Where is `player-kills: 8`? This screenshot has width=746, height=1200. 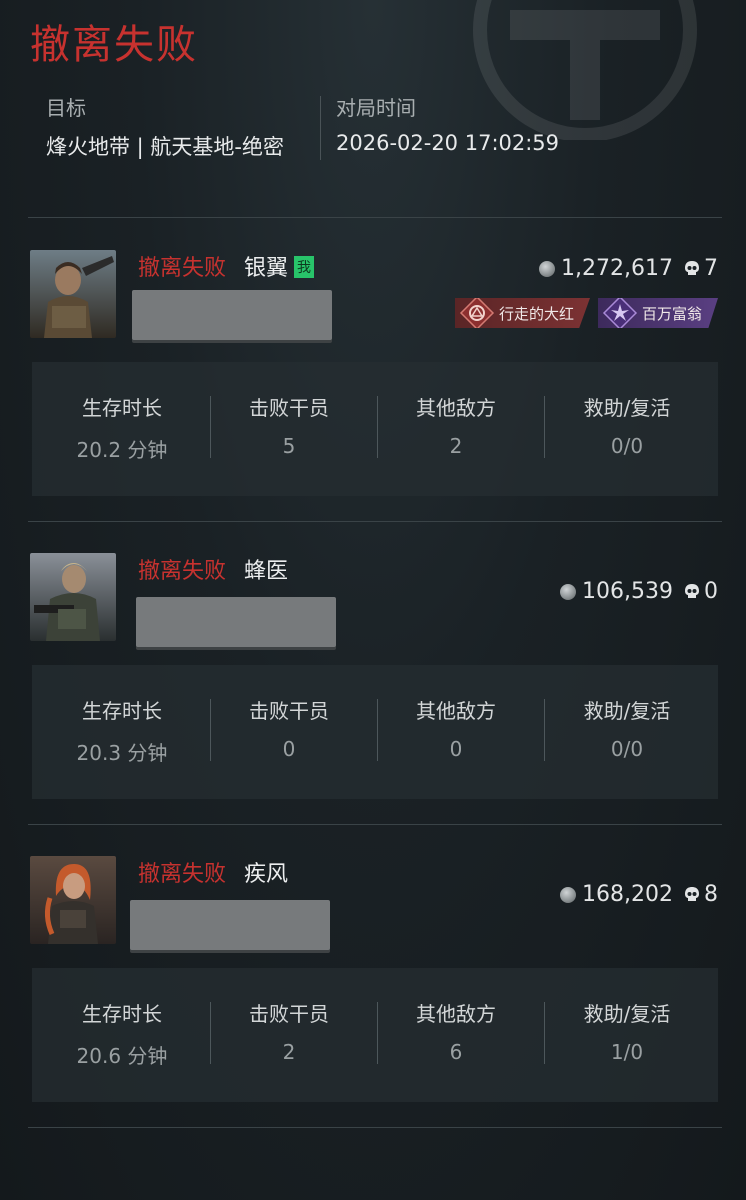 player-kills: 8 is located at coordinates (711, 894).